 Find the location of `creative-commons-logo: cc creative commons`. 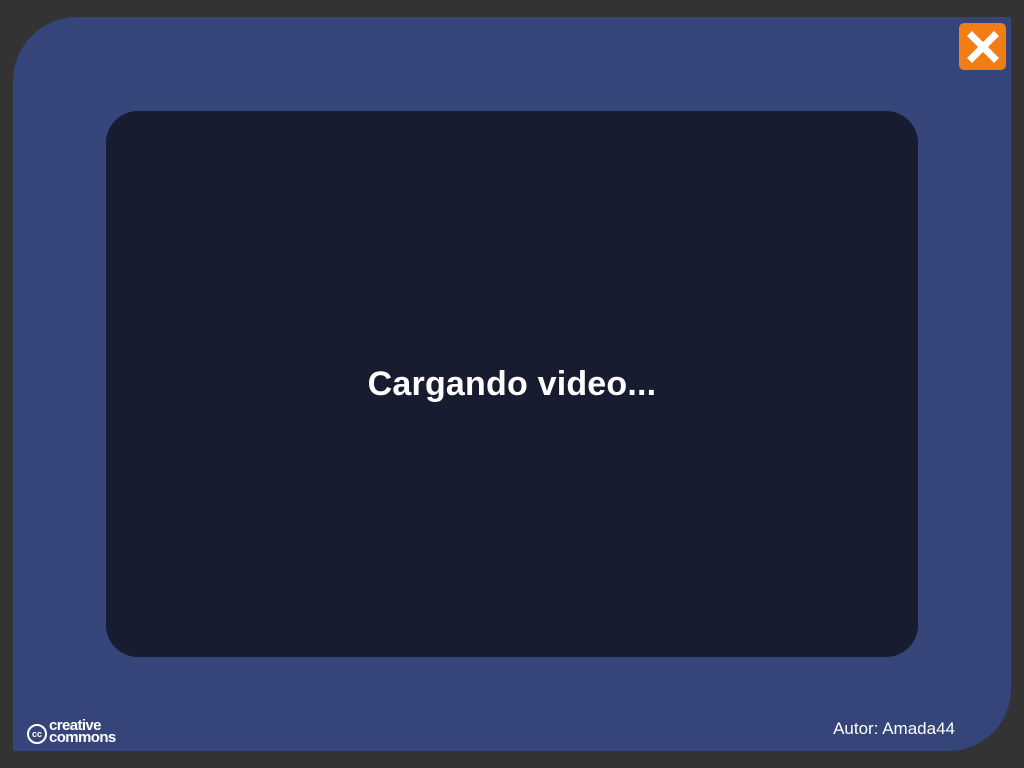

creative-commons-logo: cc creative commons is located at coordinates (71, 732).